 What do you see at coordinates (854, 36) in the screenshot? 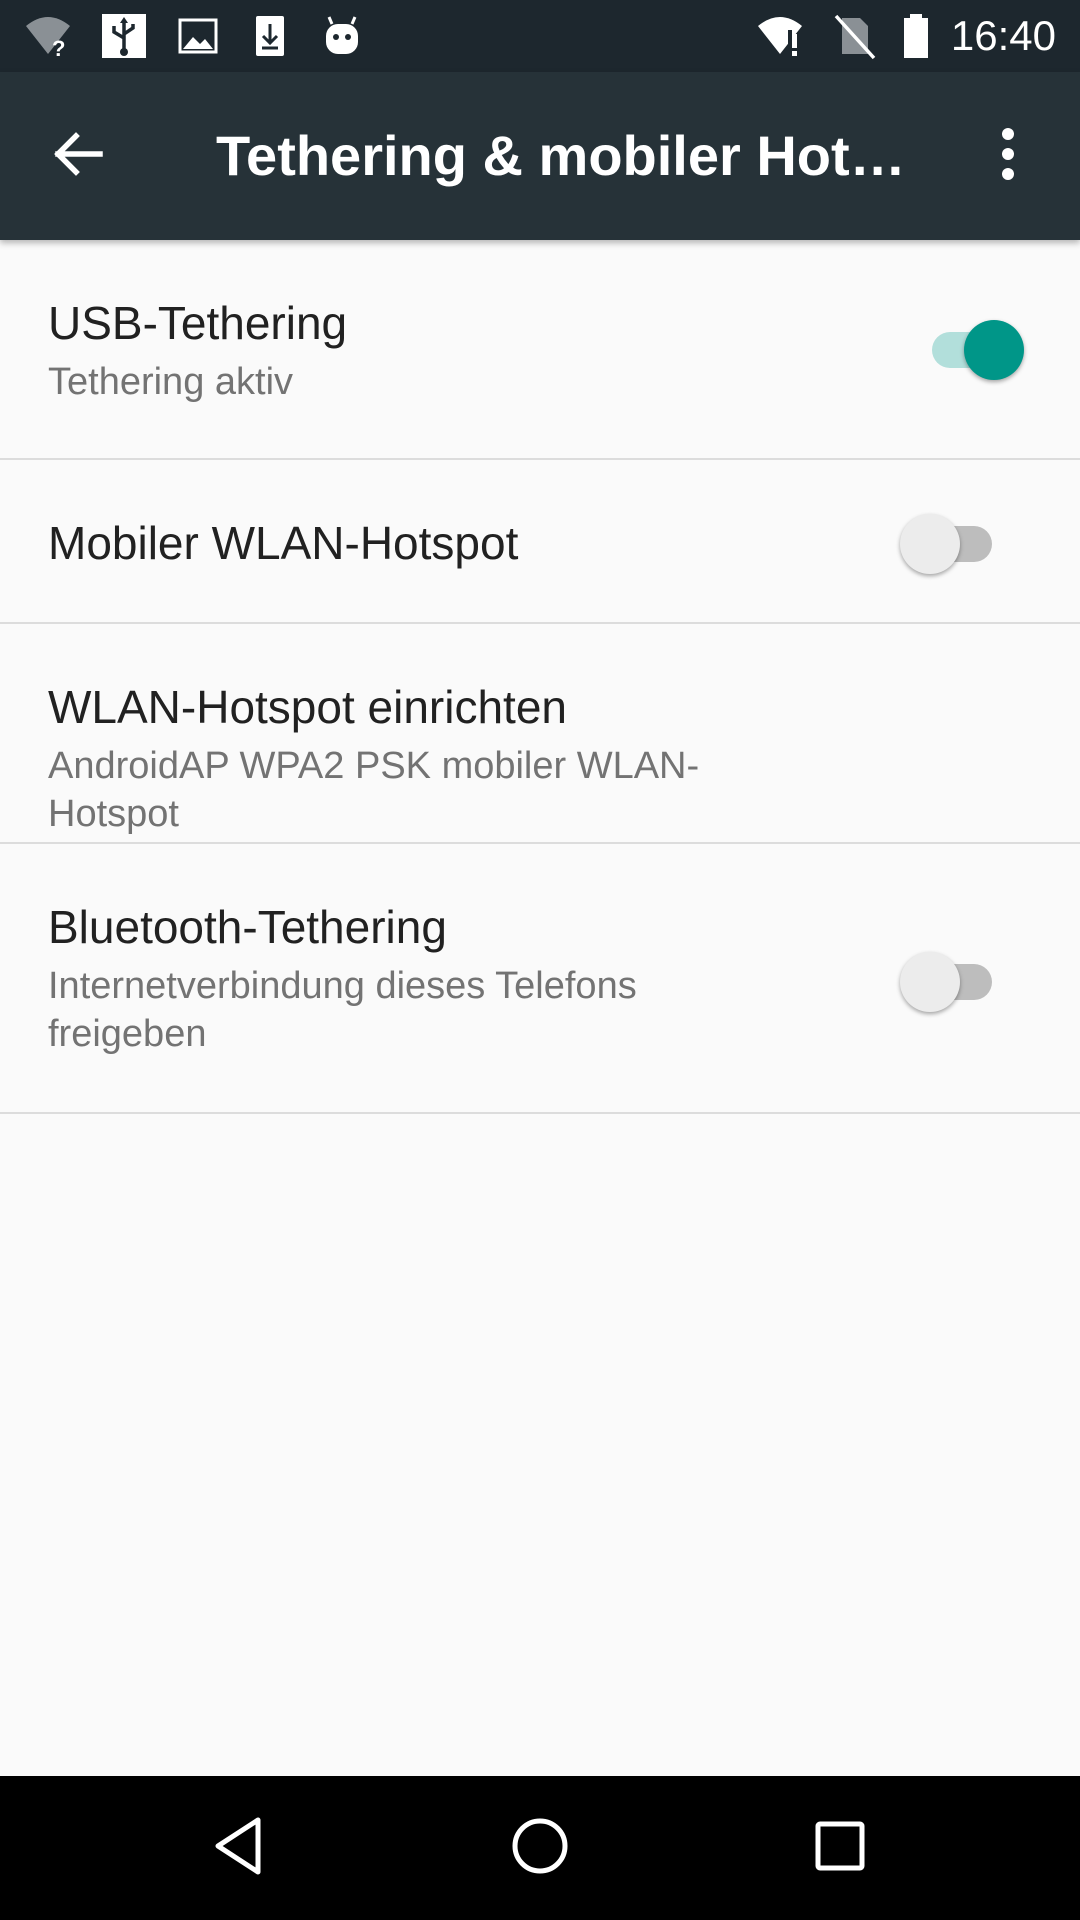
I see `no-sim-icon` at bounding box center [854, 36].